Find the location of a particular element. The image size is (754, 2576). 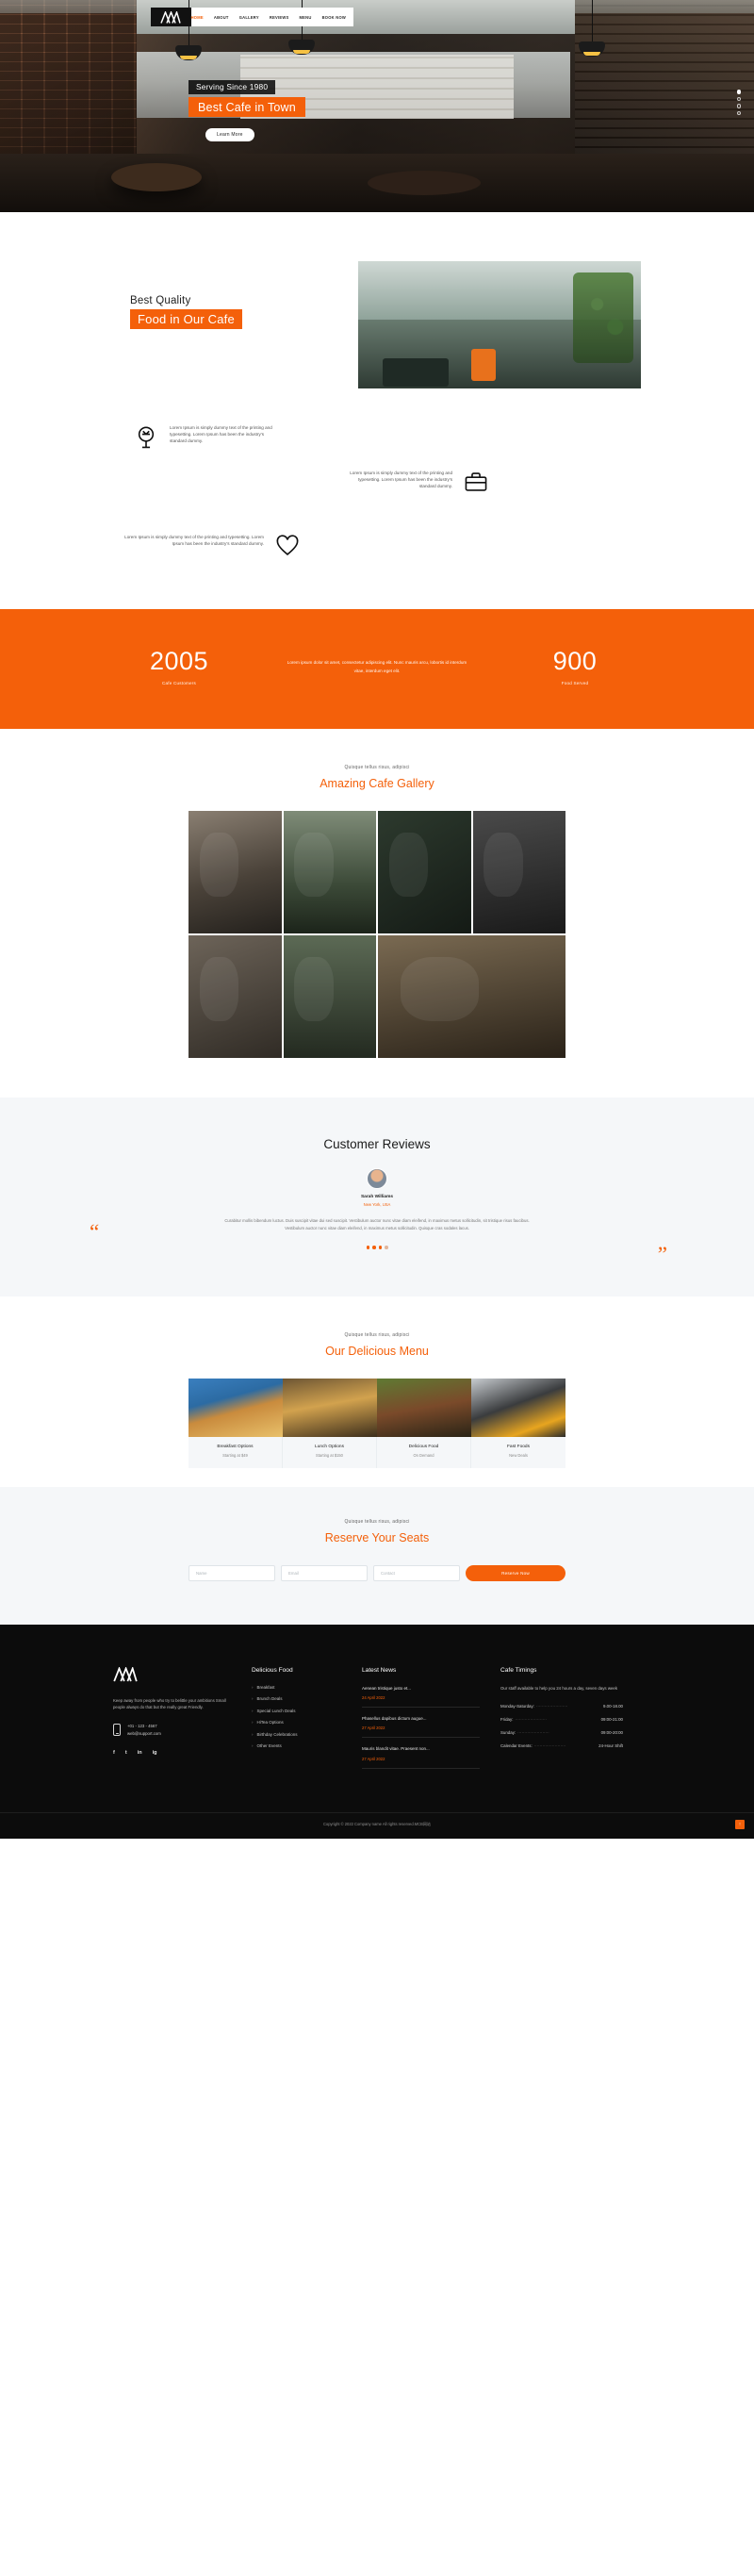

menu-image-delicious is located at coordinates (424, 1407).